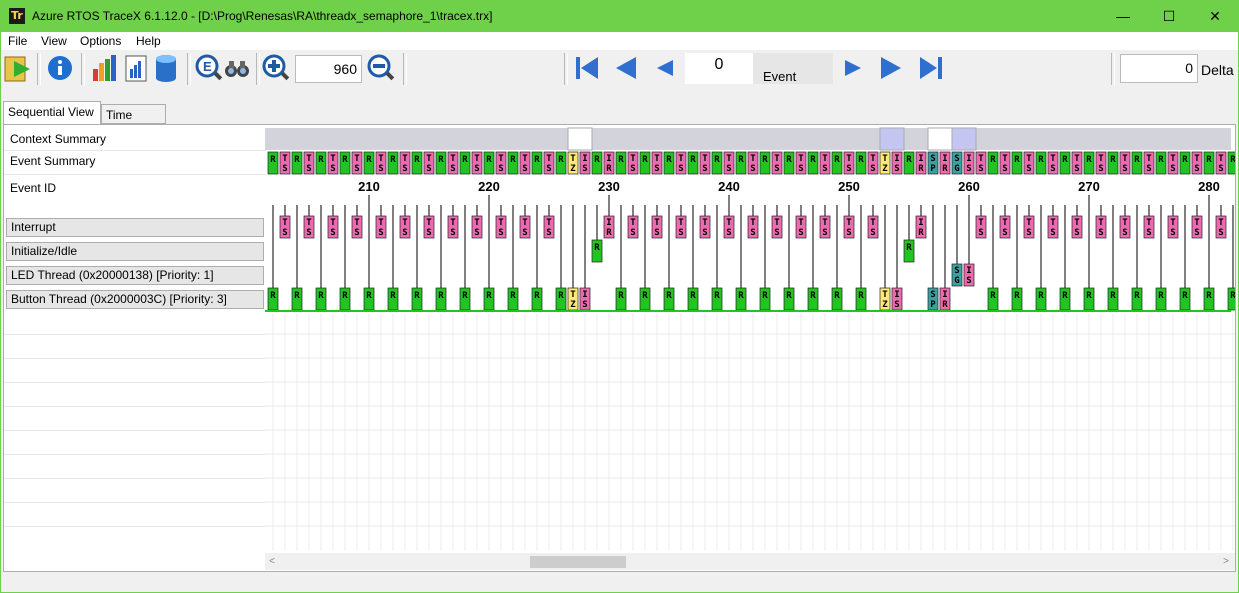 The image size is (1239, 593). I want to click on report-icon, so click(136, 68).